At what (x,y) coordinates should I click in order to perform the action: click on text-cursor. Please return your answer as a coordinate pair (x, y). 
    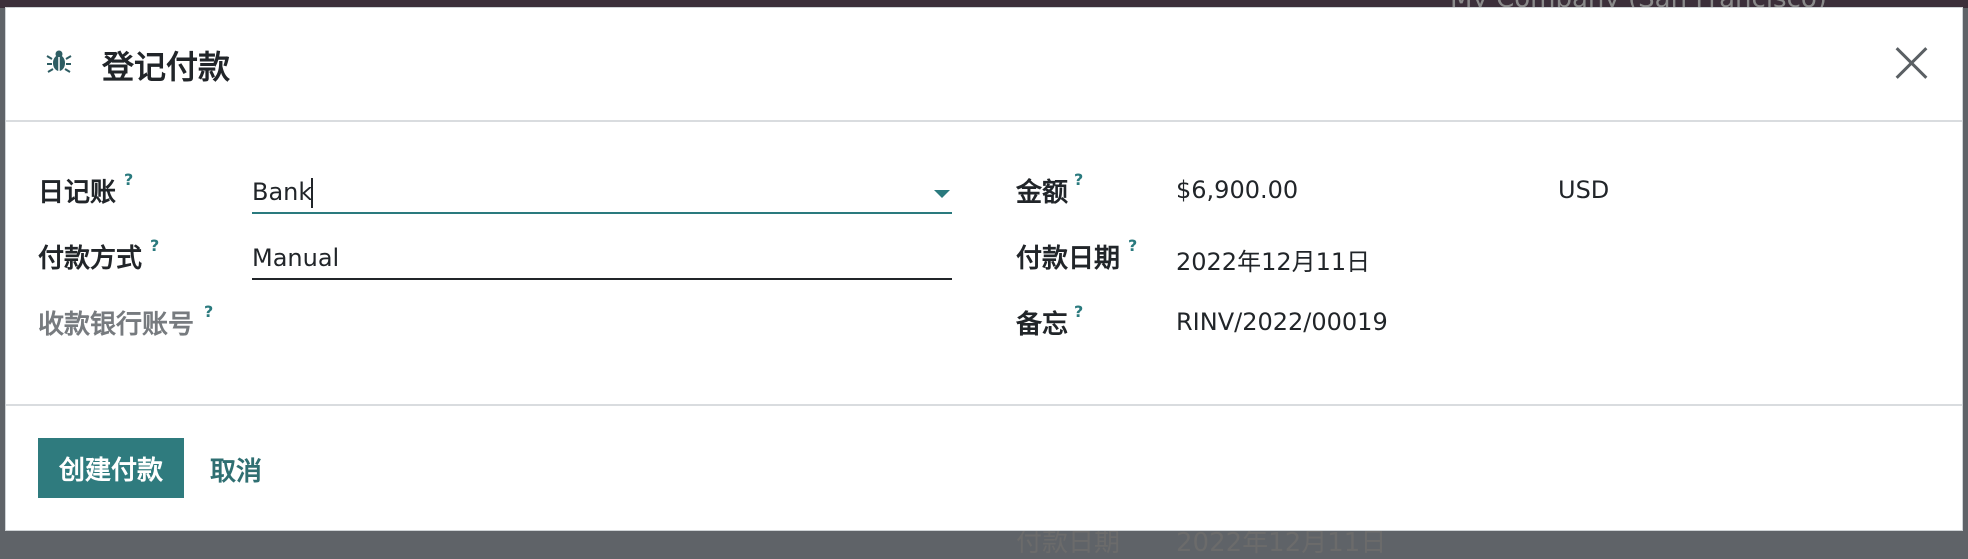
    Looking at the image, I should click on (312, 193).